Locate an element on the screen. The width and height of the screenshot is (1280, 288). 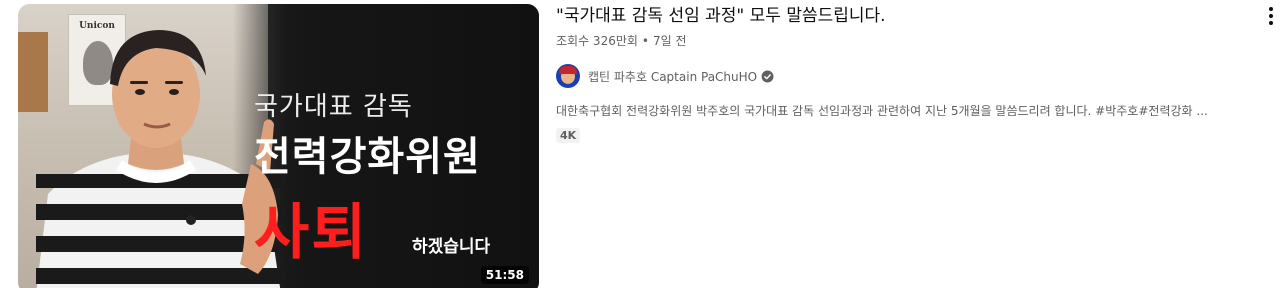
view-count: 조회수 326만회 is located at coordinates (597, 41).